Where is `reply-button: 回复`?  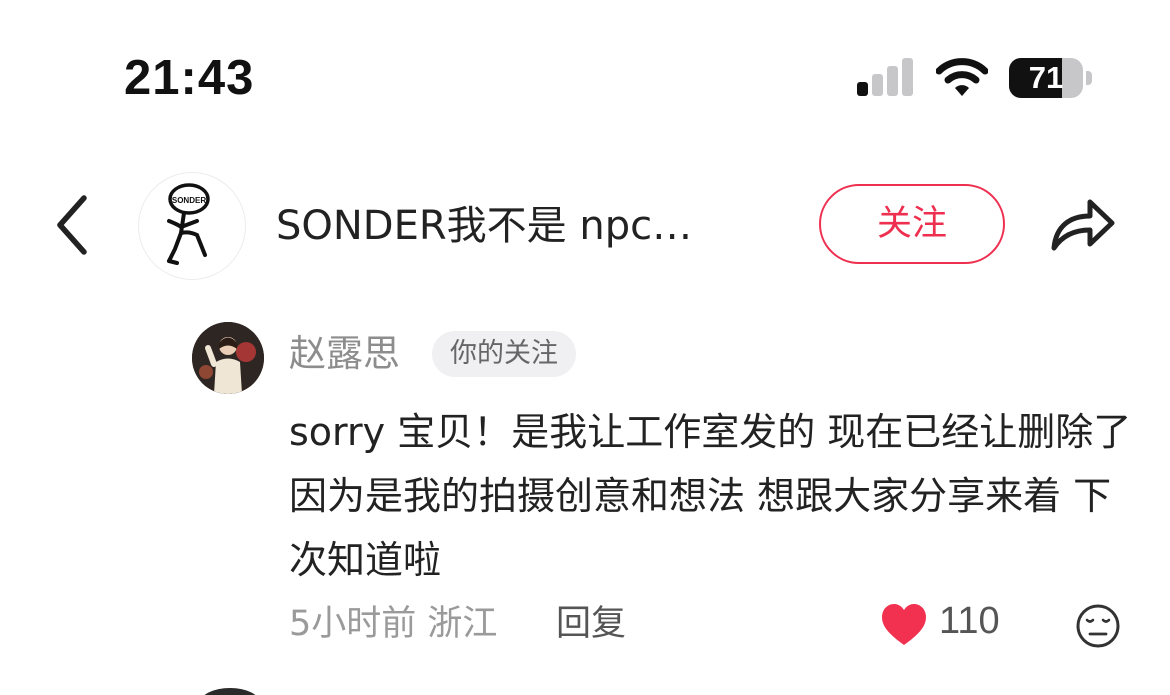
reply-button: 回复 is located at coordinates (591, 624).